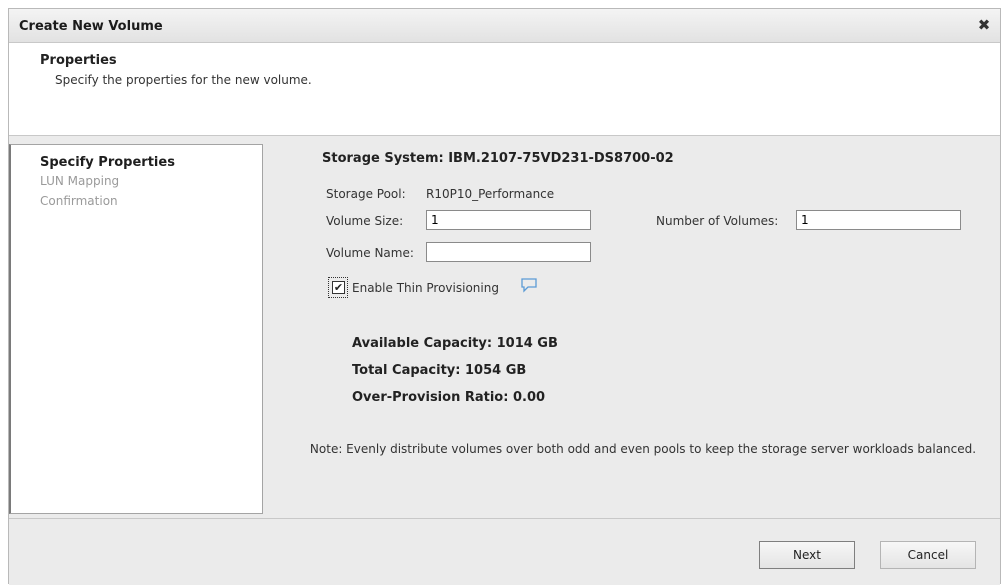  What do you see at coordinates (504, 26) in the screenshot?
I see `dialog-titlebar: Create New Volume ✖` at bounding box center [504, 26].